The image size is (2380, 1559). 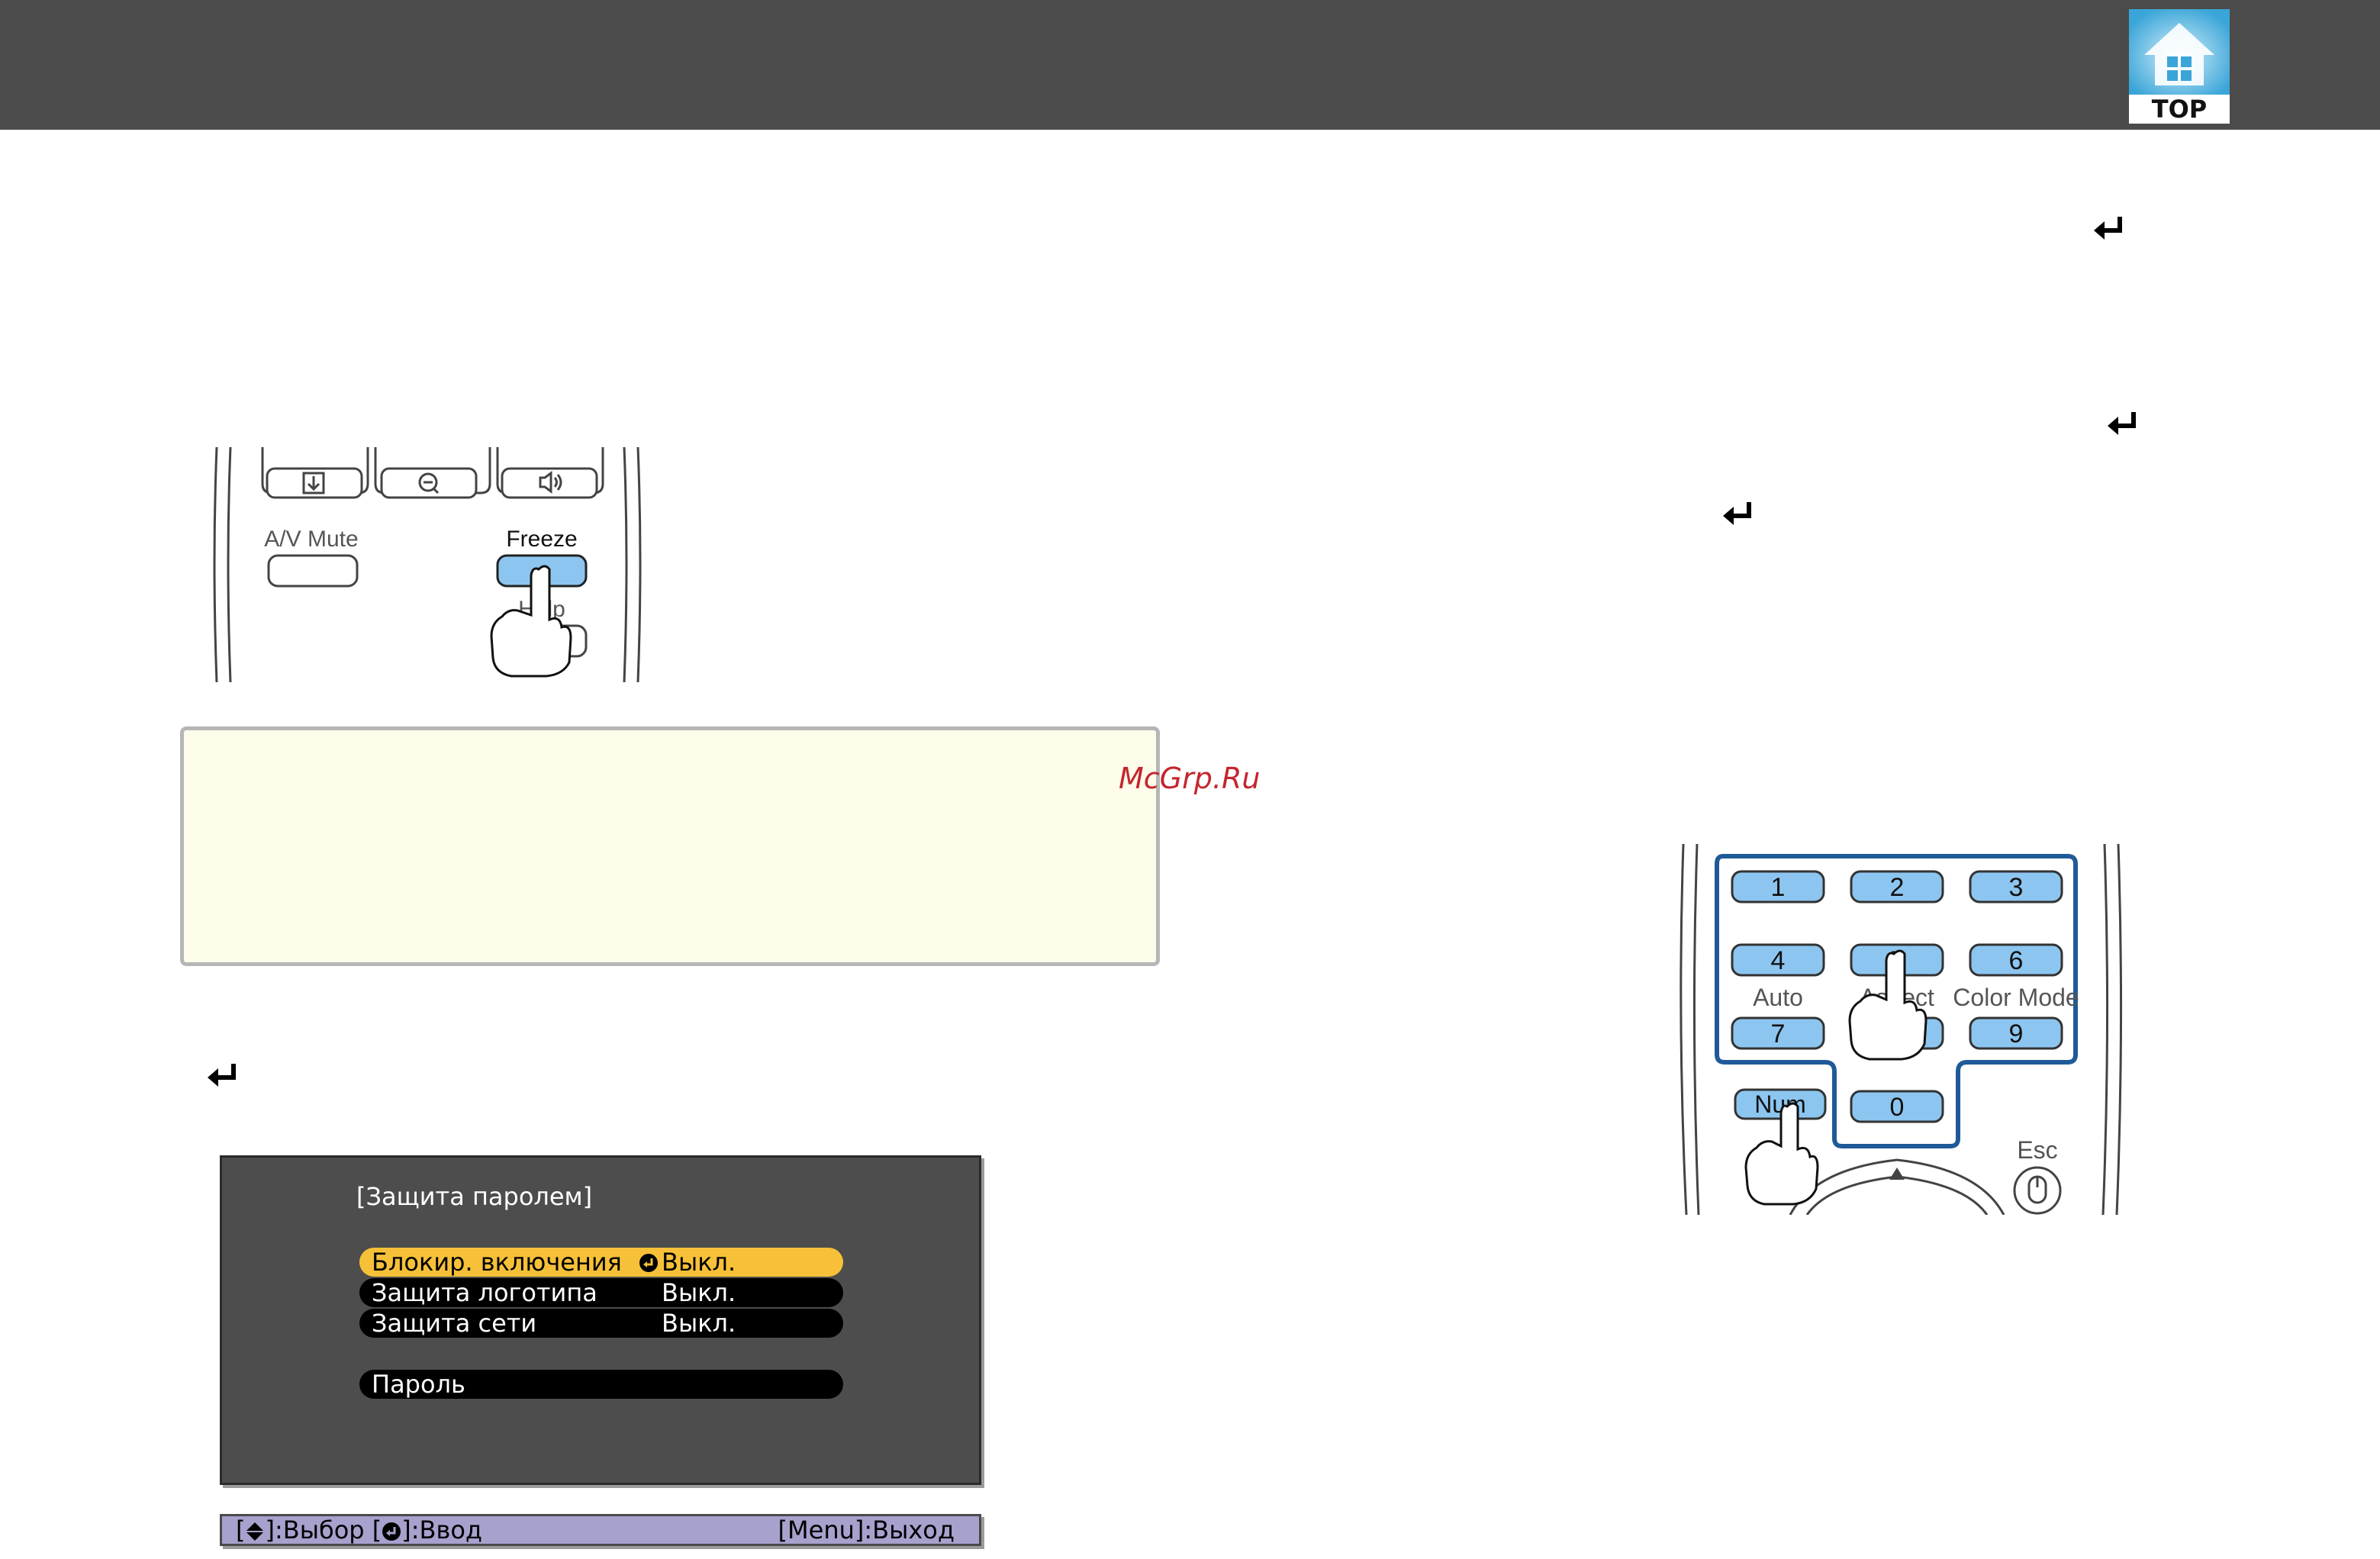 I want to click on top-button-label: TOP, so click(x=2179, y=109).